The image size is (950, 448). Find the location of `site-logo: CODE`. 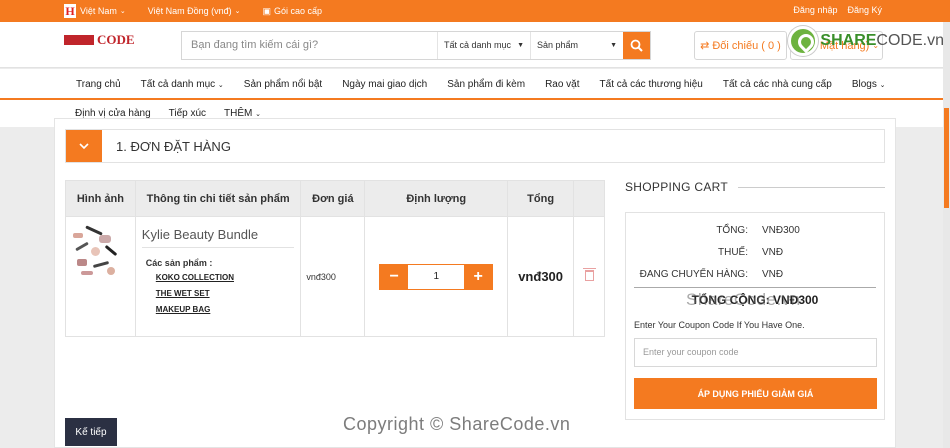

site-logo: CODE is located at coordinates (99, 40).